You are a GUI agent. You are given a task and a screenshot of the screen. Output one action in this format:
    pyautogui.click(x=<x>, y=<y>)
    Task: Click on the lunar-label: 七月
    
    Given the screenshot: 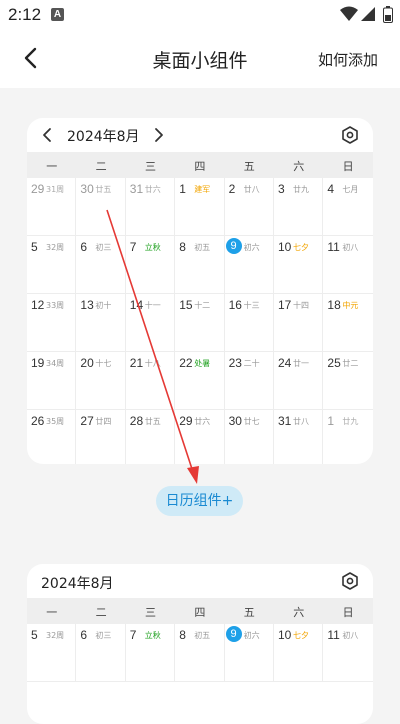 What is the action you would take?
    pyautogui.click(x=350, y=189)
    